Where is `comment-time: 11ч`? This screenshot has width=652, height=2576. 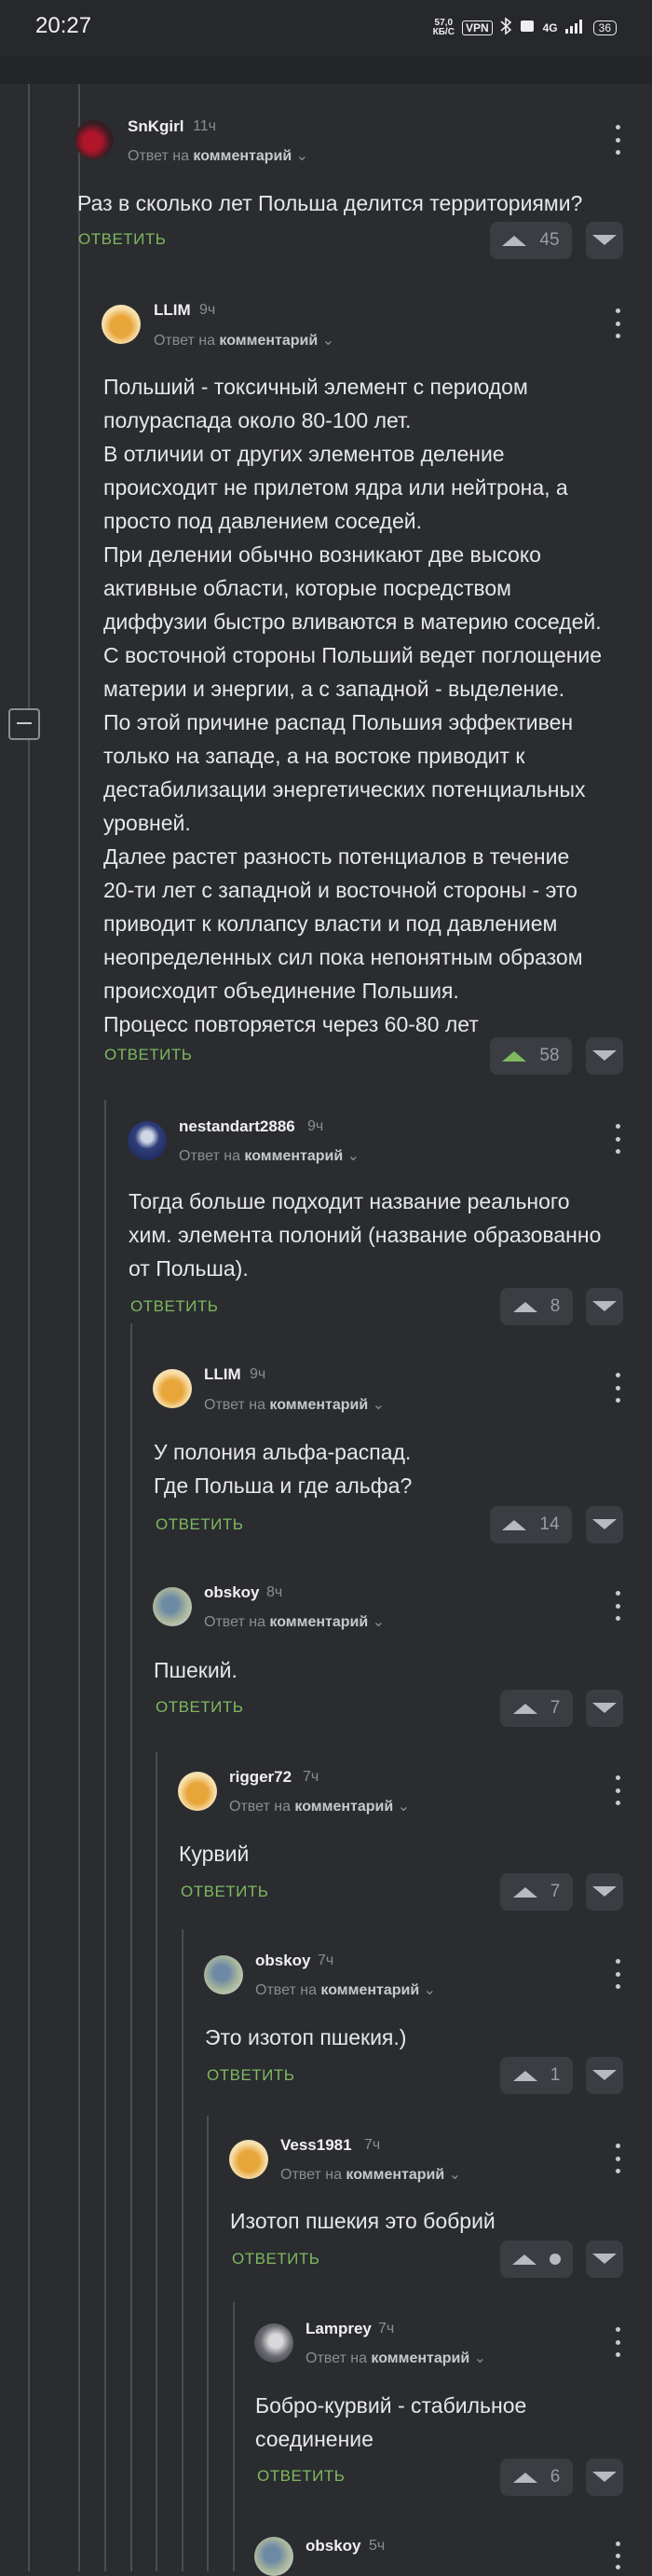 comment-time: 11ч is located at coordinates (204, 126).